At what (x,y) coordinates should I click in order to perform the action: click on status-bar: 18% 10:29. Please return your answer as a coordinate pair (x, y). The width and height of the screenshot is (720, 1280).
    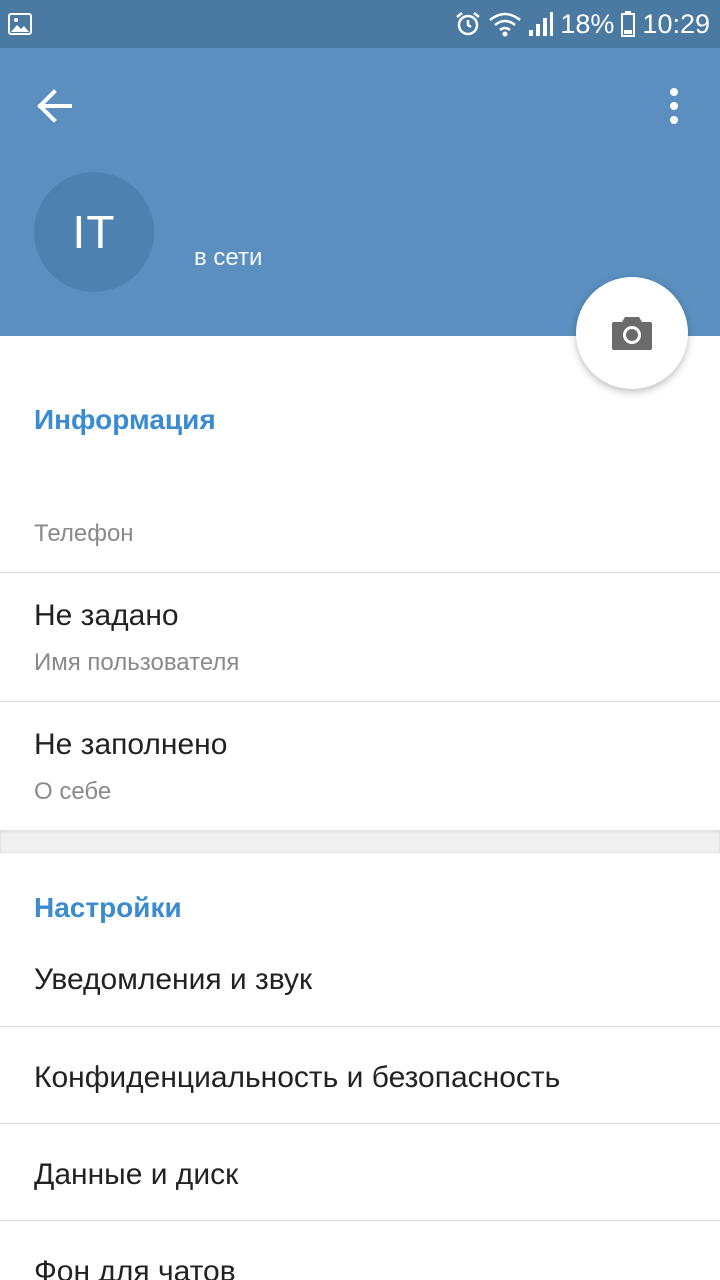
    Looking at the image, I should click on (360, 24).